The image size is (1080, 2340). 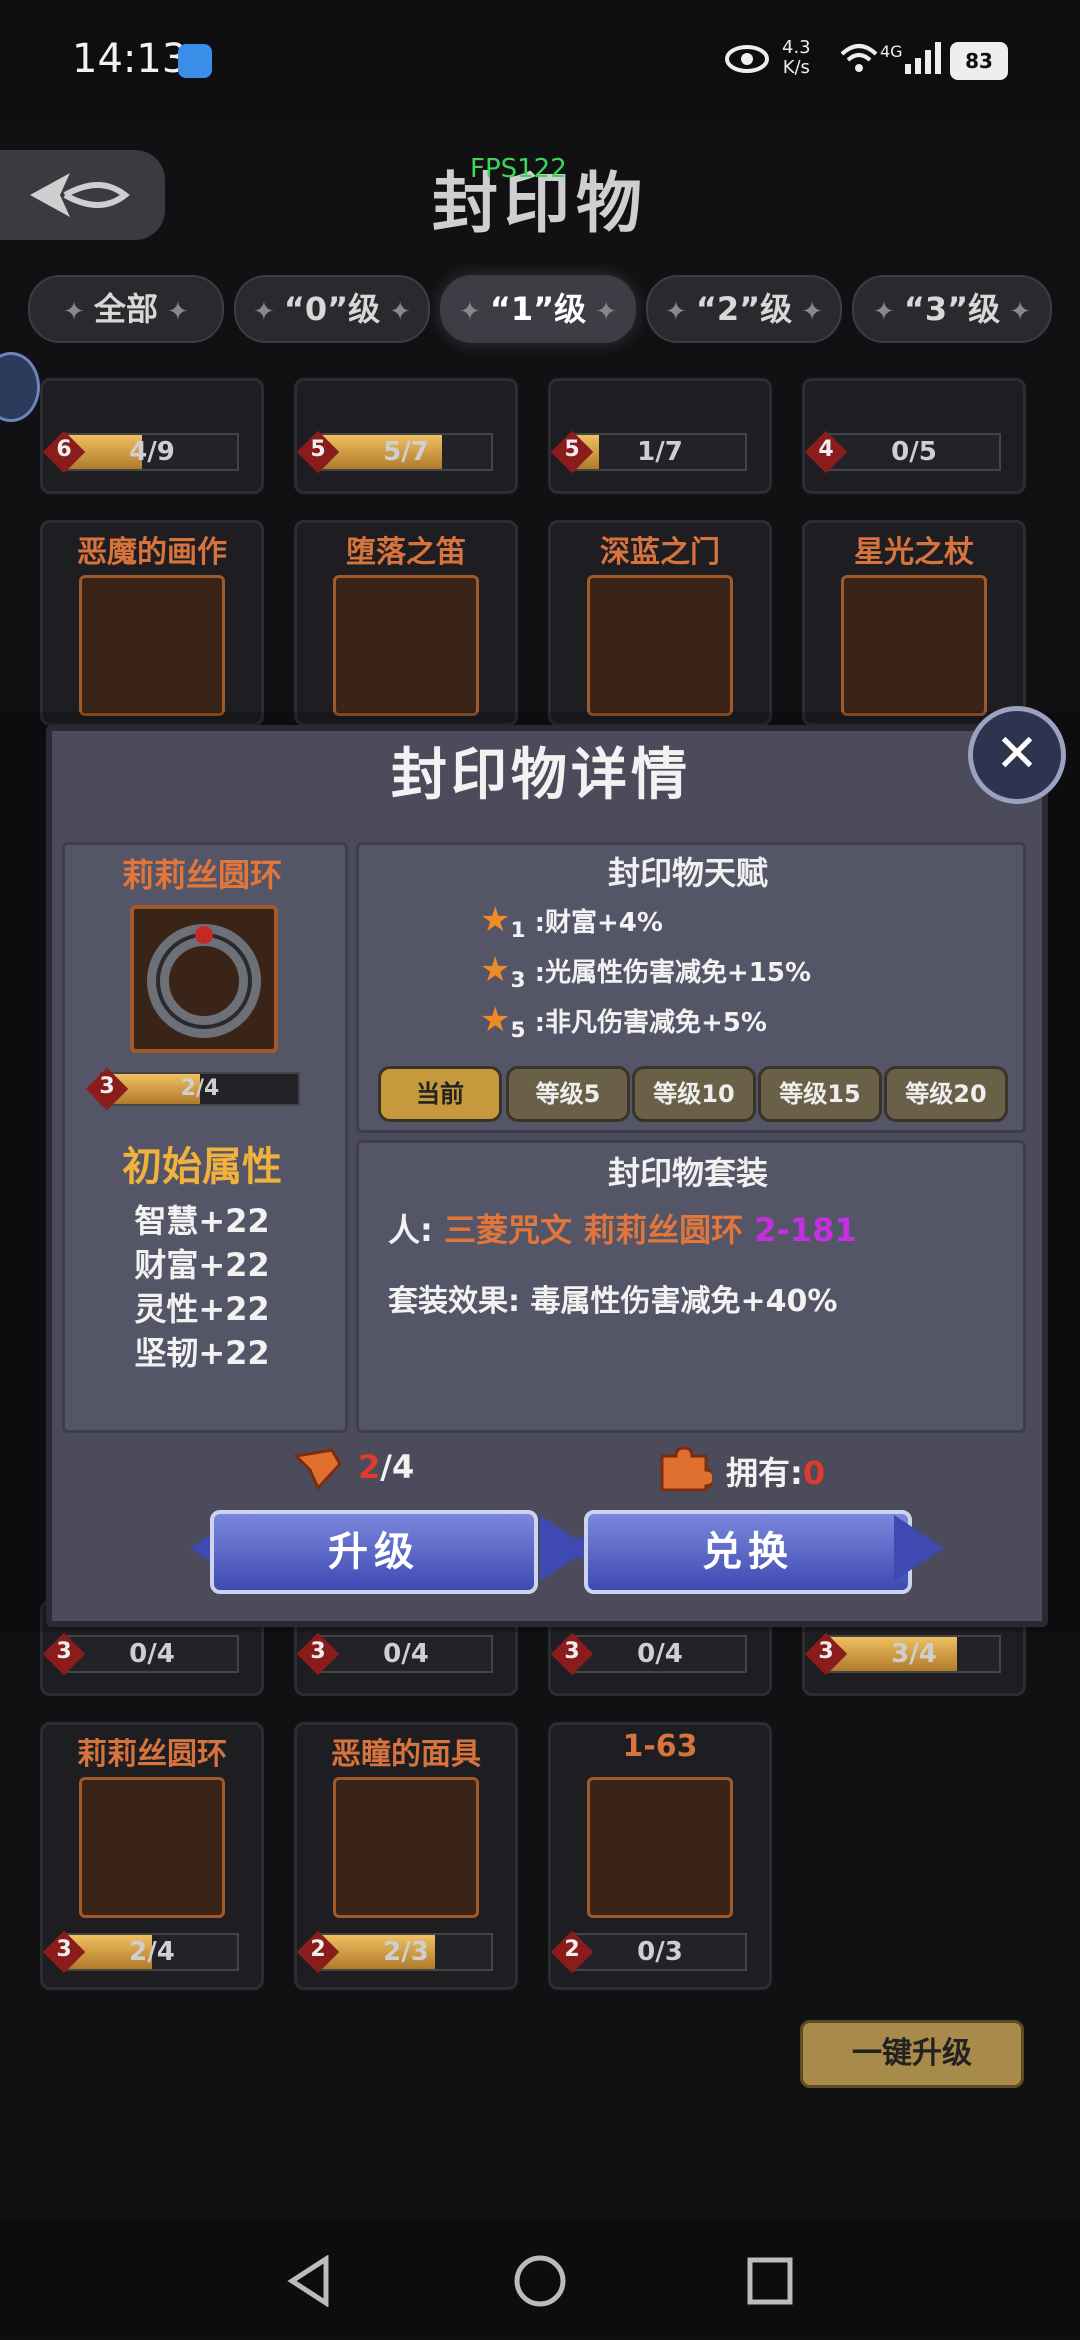 I want to click on tab-level-2: ✦ “2”级 ✦, so click(x=744, y=309).